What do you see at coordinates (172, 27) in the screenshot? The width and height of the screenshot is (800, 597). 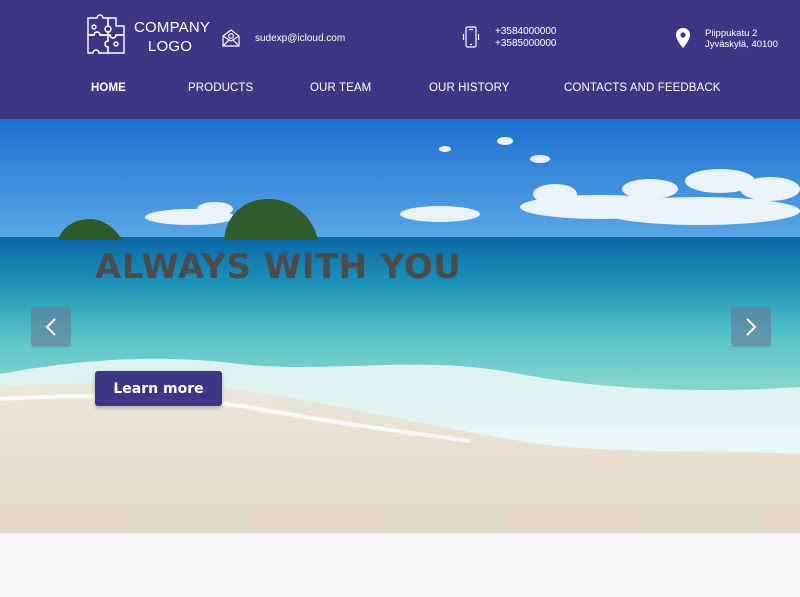 I see `logo-line-1: COMPANY` at bounding box center [172, 27].